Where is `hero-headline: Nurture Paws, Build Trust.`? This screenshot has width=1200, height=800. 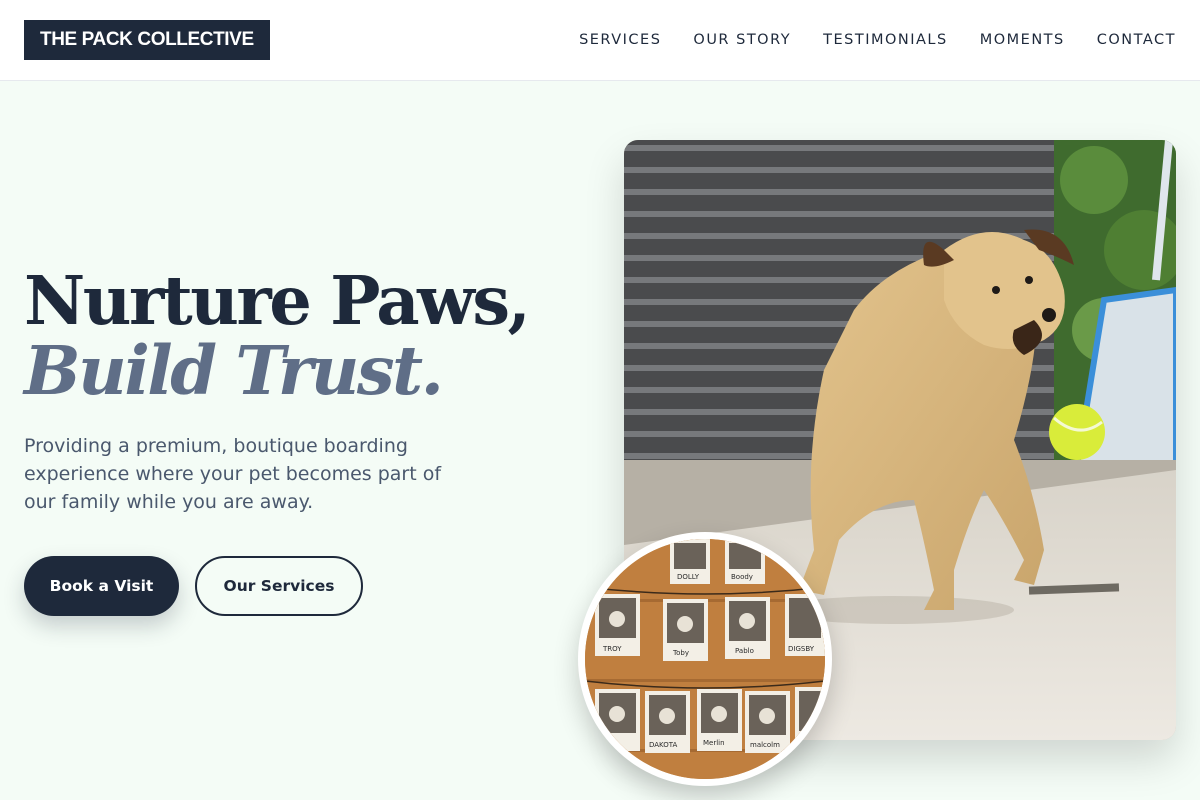
hero-headline: Nurture Paws, Build Trust. is located at coordinates (294, 336).